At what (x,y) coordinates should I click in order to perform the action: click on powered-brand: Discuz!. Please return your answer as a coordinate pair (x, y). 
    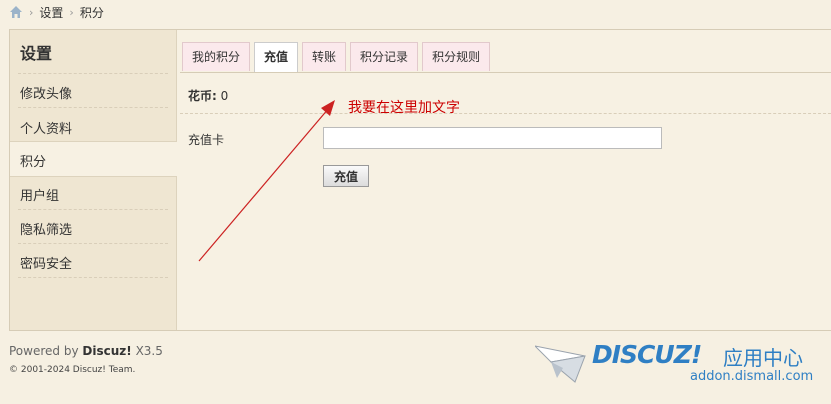
    Looking at the image, I should click on (106, 351).